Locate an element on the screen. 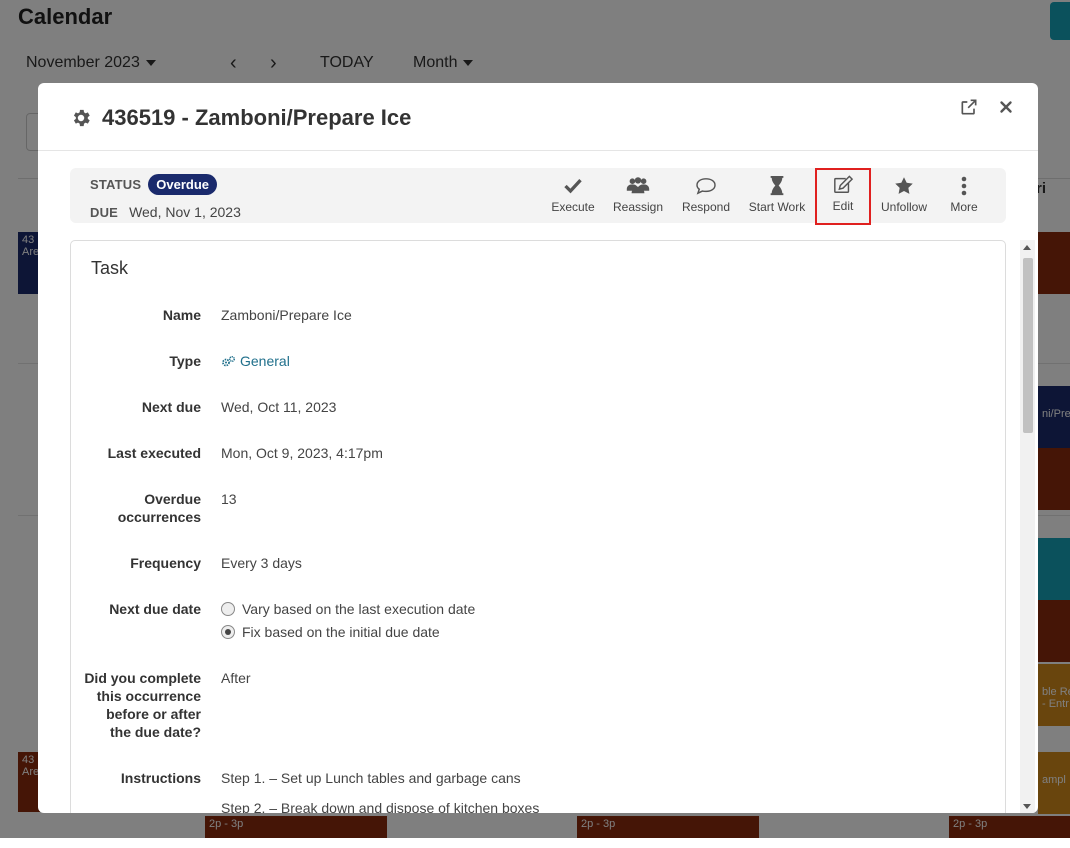  edit-button: Edit is located at coordinates (843, 196).